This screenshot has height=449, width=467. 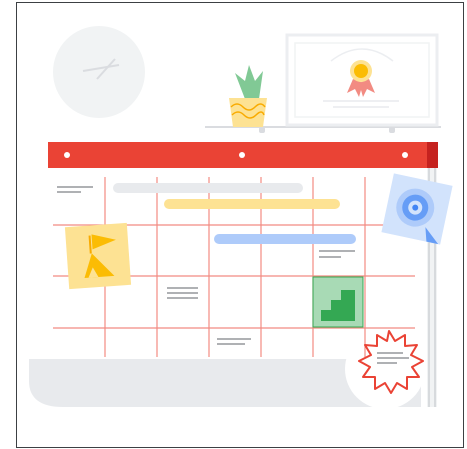 I want to click on target-icon, so click(x=417, y=209).